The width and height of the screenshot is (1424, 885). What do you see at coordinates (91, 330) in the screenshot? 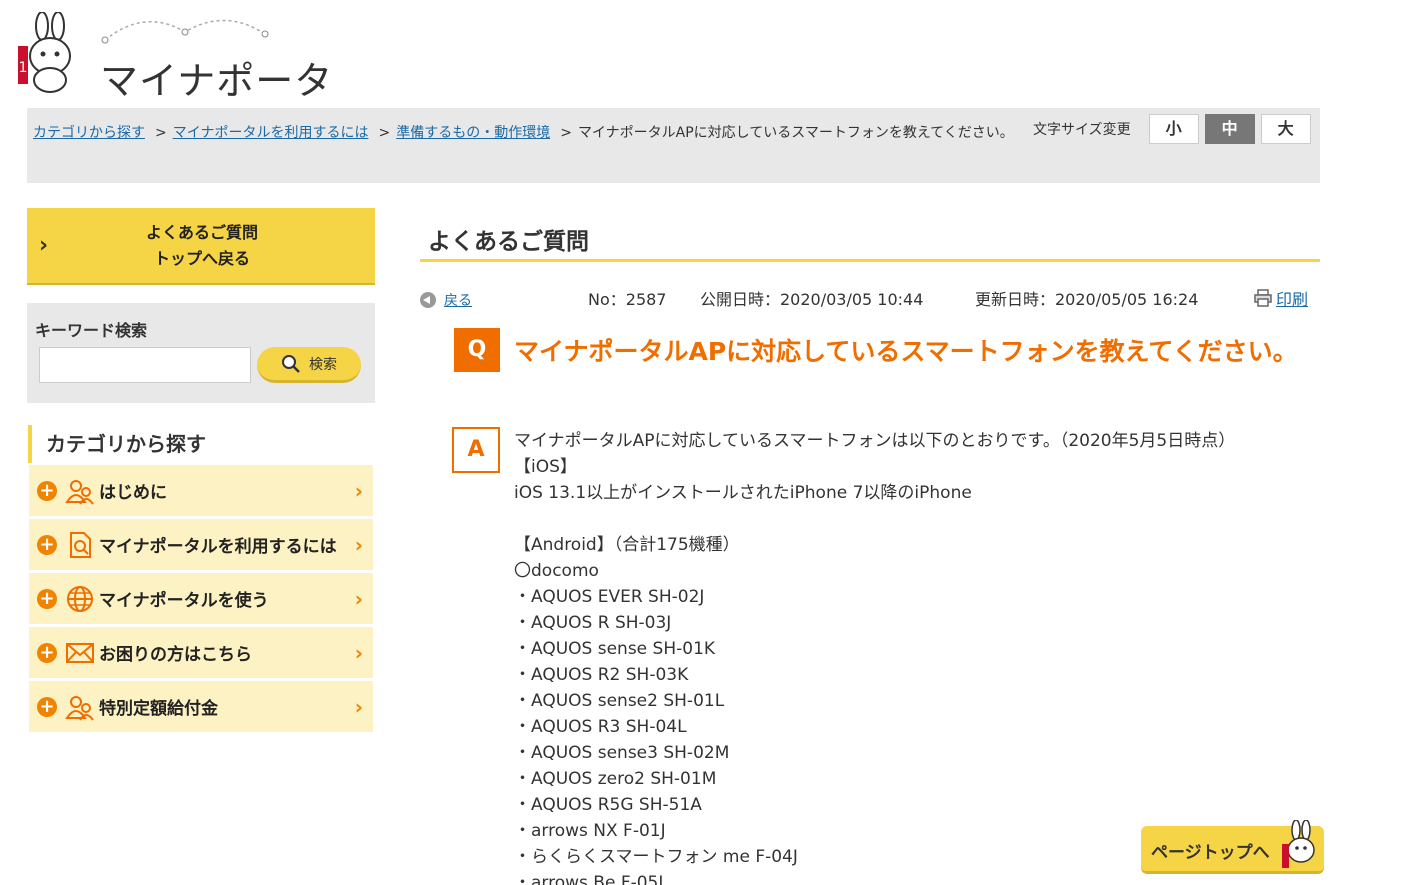
I see `keyword-search-title: キーワード検索` at bounding box center [91, 330].